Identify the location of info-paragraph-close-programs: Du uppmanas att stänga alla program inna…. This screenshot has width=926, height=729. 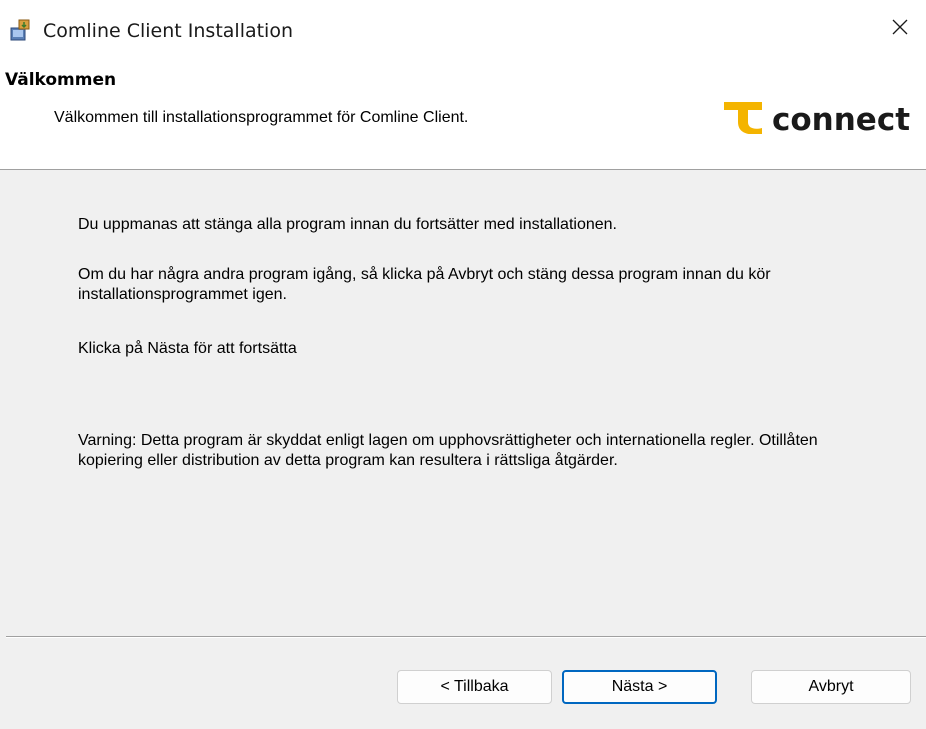
(347, 224).